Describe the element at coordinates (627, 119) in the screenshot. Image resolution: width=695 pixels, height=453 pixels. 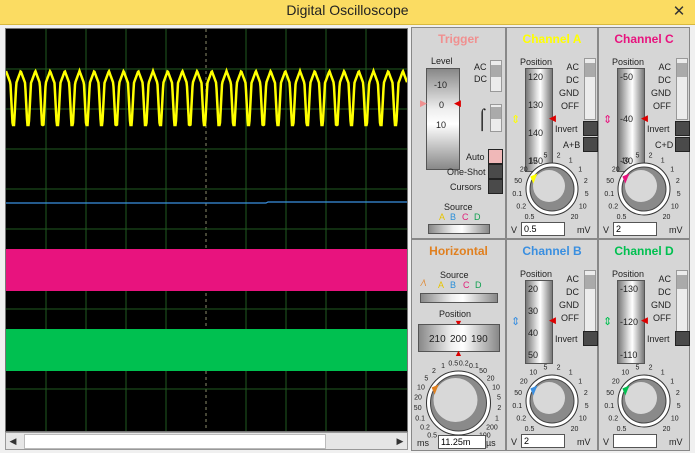
I see `channel-c-tick: -40` at that location.